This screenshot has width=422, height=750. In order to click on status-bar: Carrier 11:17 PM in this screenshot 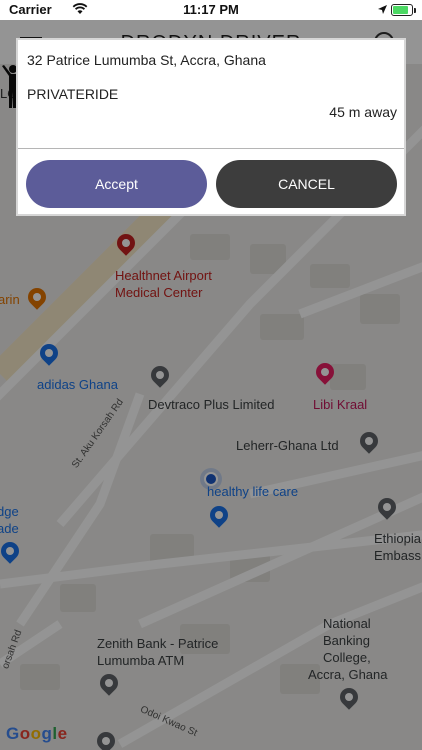, I will do `click(211, 10)`.